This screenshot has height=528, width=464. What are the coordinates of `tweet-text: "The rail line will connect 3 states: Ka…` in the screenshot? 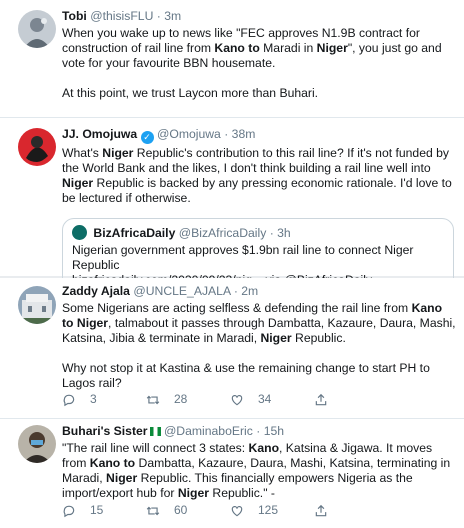 It's located at (259, 471).